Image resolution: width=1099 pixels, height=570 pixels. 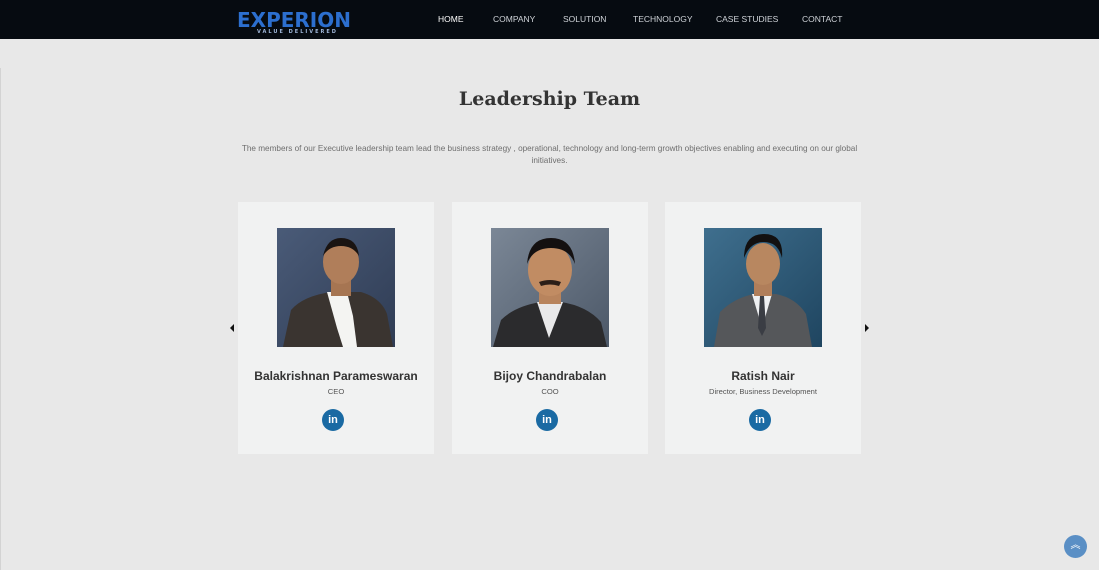 What do you see at coordinates (514, 19) in the screenshot?
I see `nav-company: COMPANY` at bounding box center [514, 19].